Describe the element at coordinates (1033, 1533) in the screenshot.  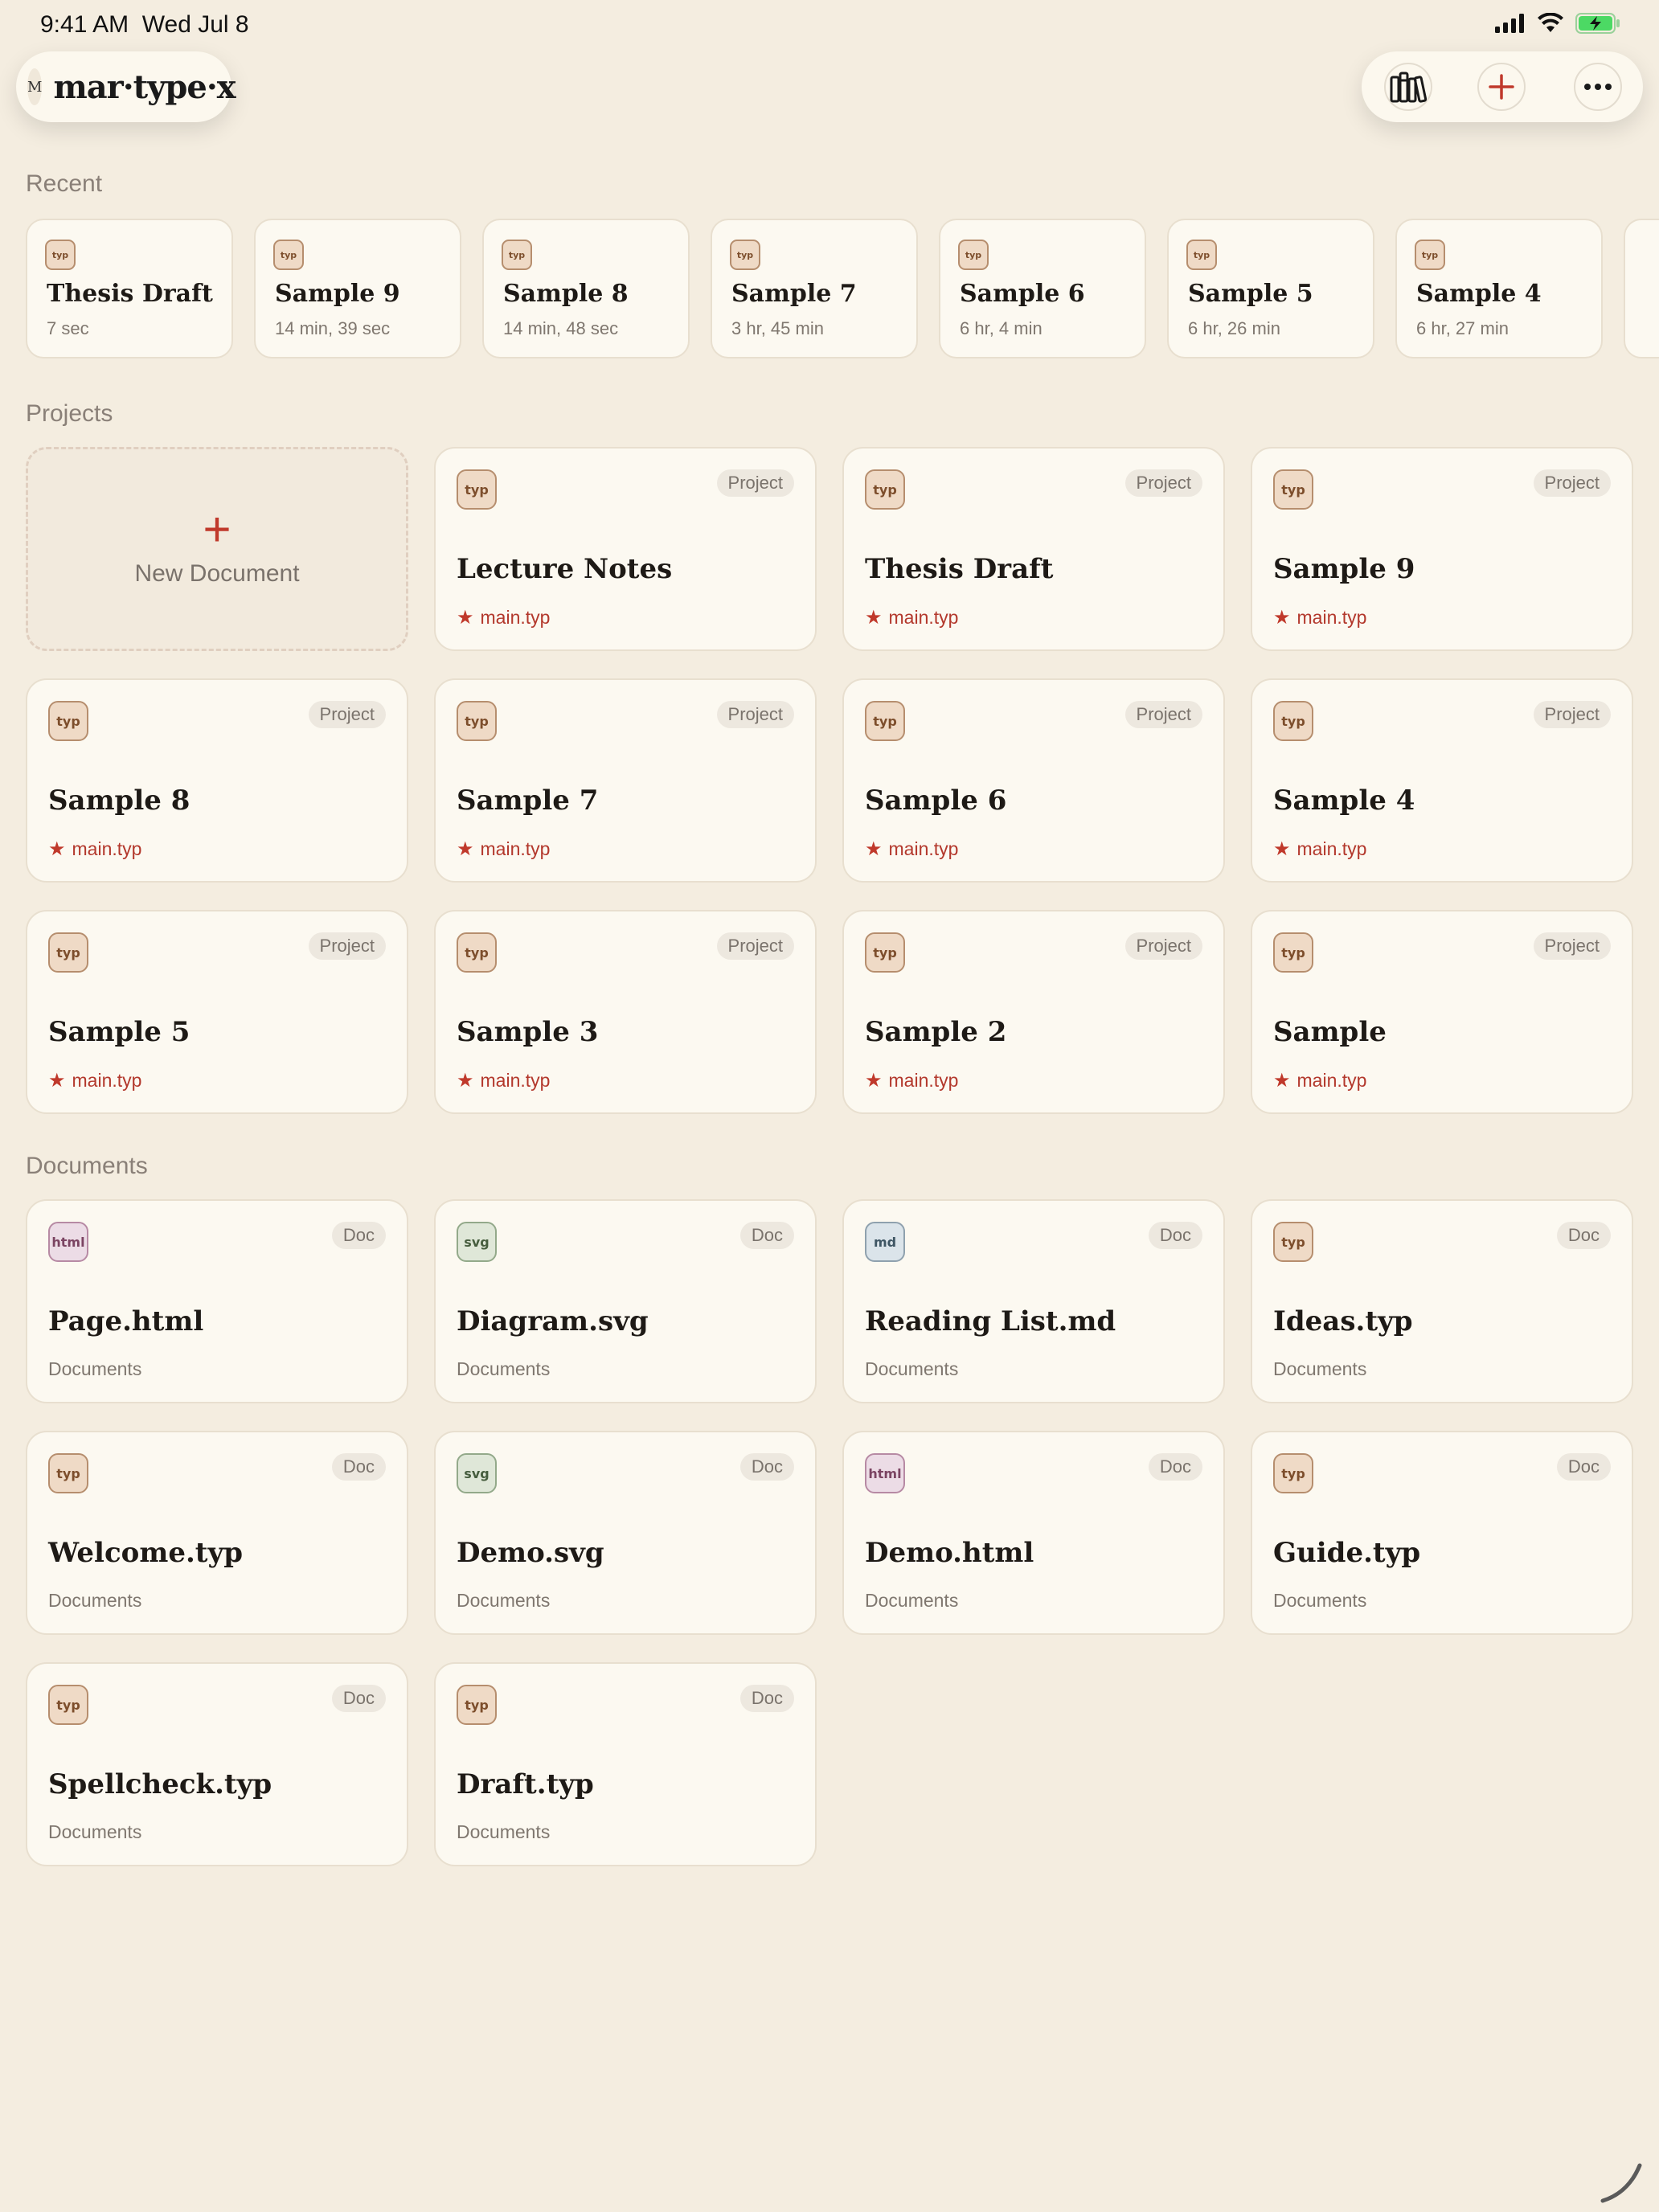
I see `document-card: html Doc Demo.html Documents` at that location.